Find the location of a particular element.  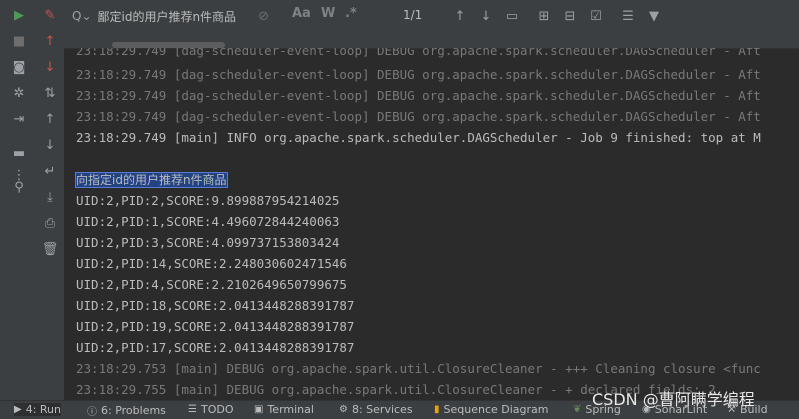

run-icon: ▶ is located at coordinates (19, 15).